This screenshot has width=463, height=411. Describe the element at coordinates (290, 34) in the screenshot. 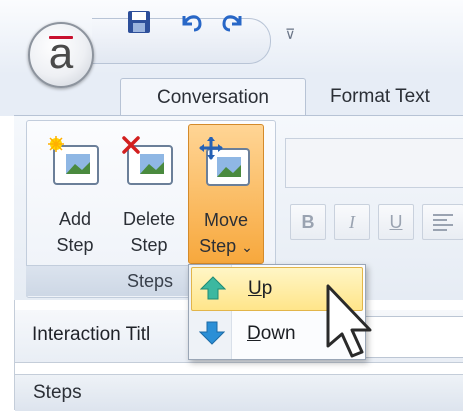

I see `customize-qat-icon: ⊽` at that location.